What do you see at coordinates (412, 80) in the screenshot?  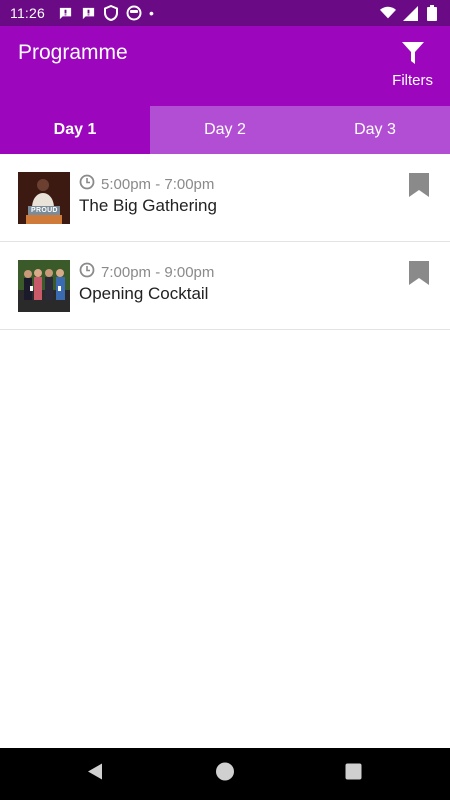 I see `filters-label: Filters` at bounding box center [412, 80].